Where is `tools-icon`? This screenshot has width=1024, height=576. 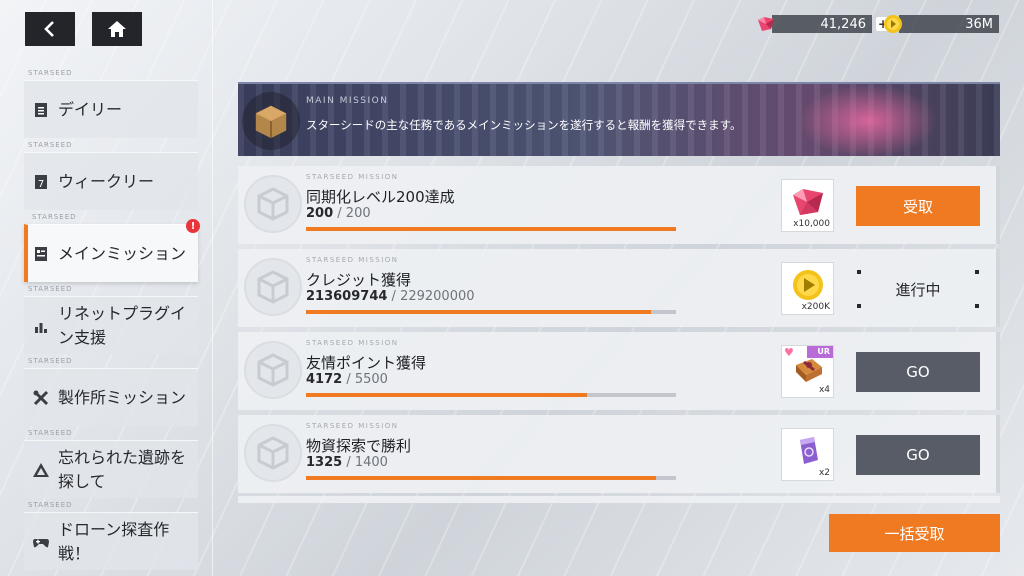 tools-icon is located at coordinates (41, 397).